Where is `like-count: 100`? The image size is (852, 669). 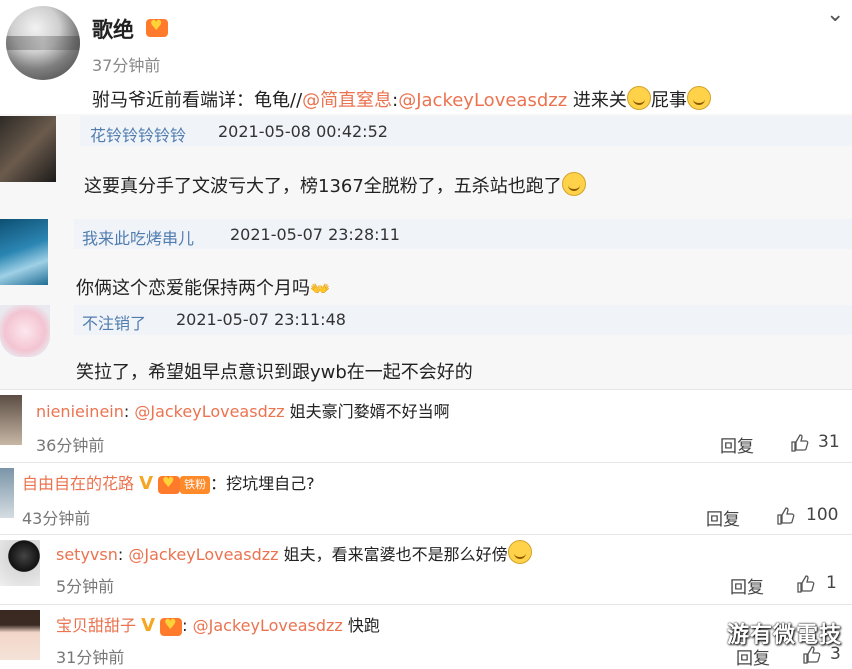 like-count: 100 is located at coordinates (822, 515).